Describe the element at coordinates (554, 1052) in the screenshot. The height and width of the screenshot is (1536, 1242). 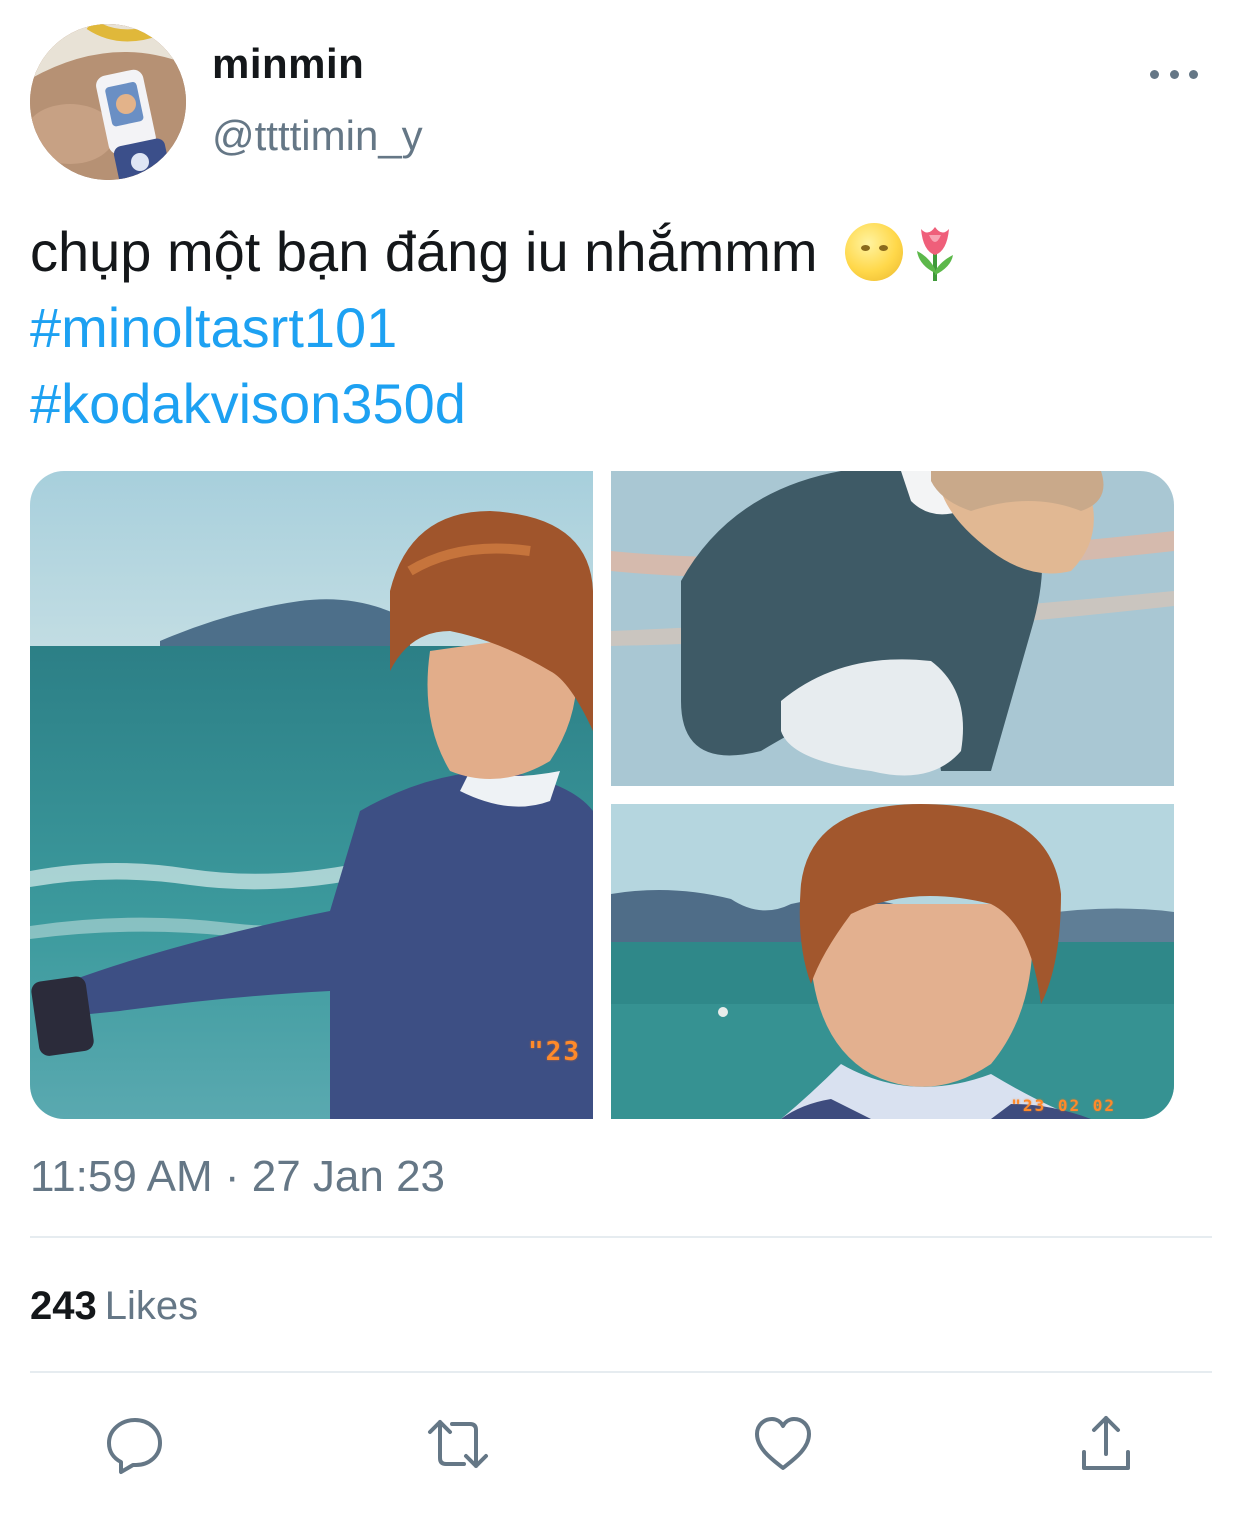
I see `film-date-stamp: "23` at that location.